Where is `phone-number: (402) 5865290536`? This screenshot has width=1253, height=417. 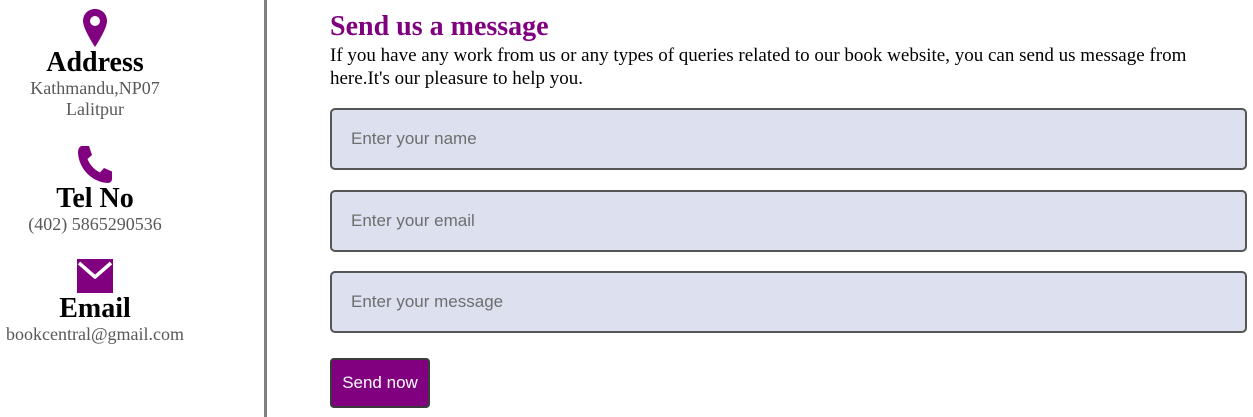
phone-number: (402) 5865290536 is located at coordinates (95, 224).